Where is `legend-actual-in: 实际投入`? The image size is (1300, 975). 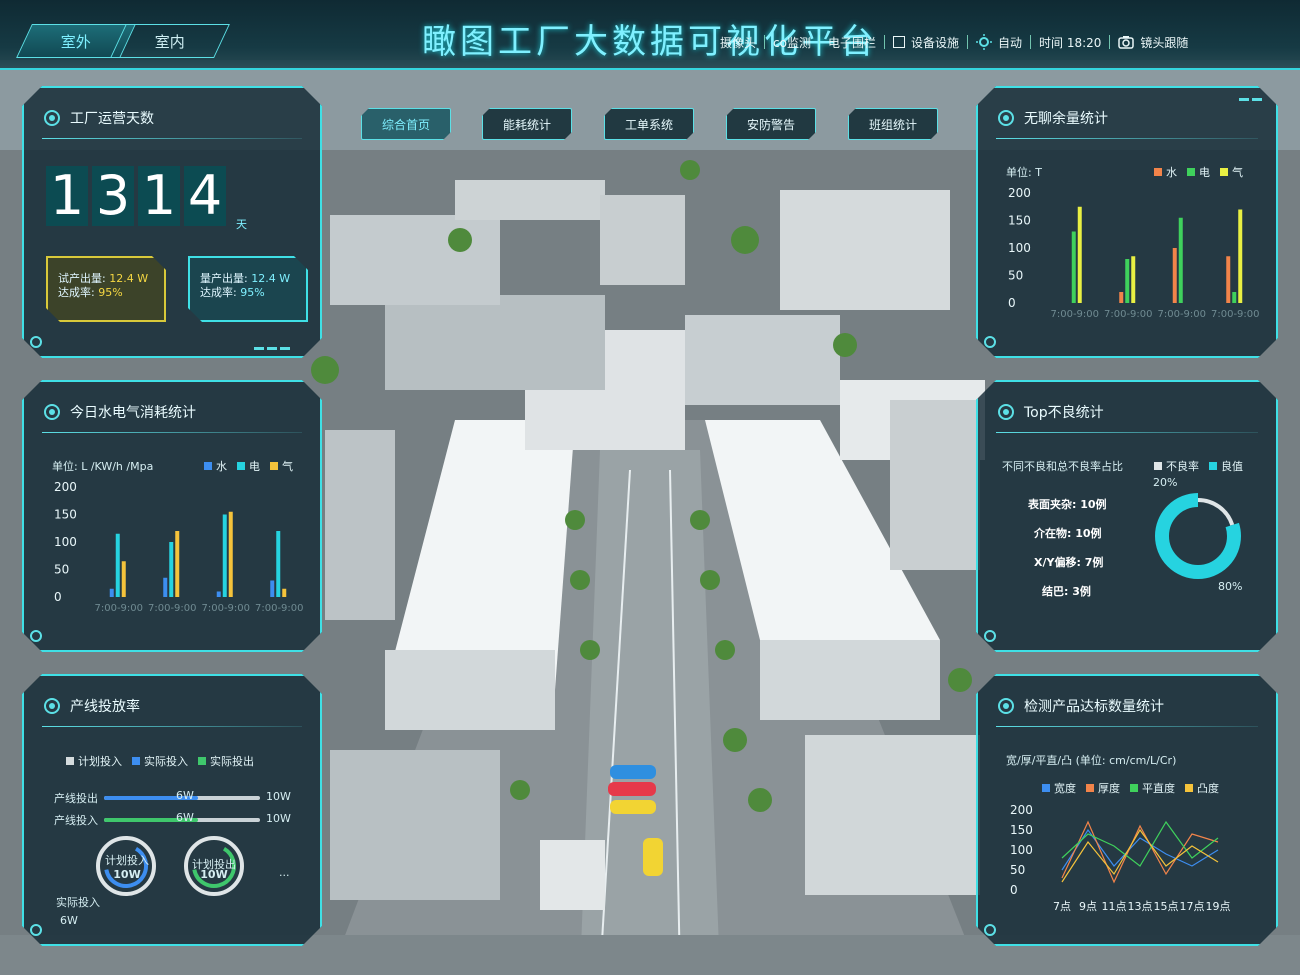 legend-actual-in: 实际投入 is located at coordinates (160, 761).